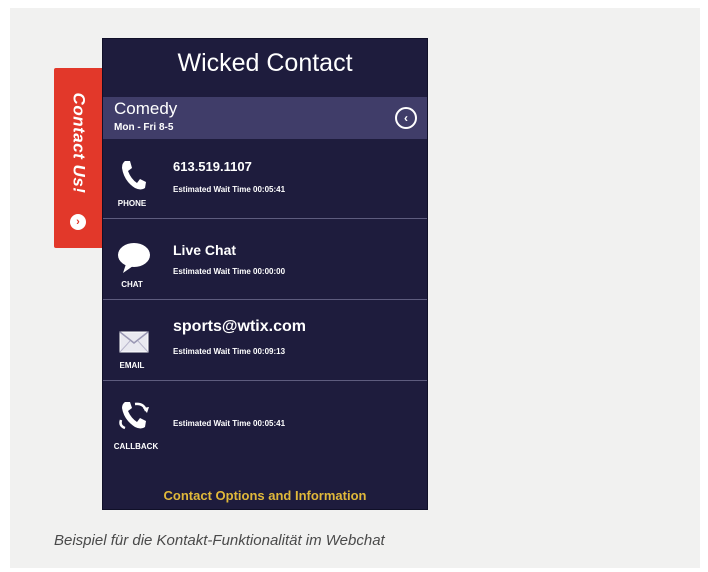  I want to click on callback-phone-icon, so click(134, 416).